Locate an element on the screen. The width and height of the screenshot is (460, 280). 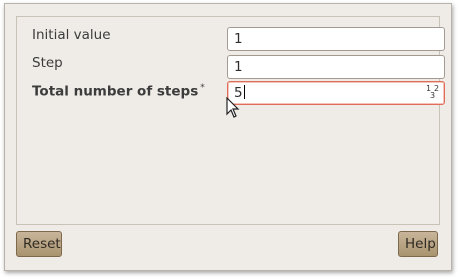
total-steps-input: 5 1 2 3 is located at coordinates (336, 93).